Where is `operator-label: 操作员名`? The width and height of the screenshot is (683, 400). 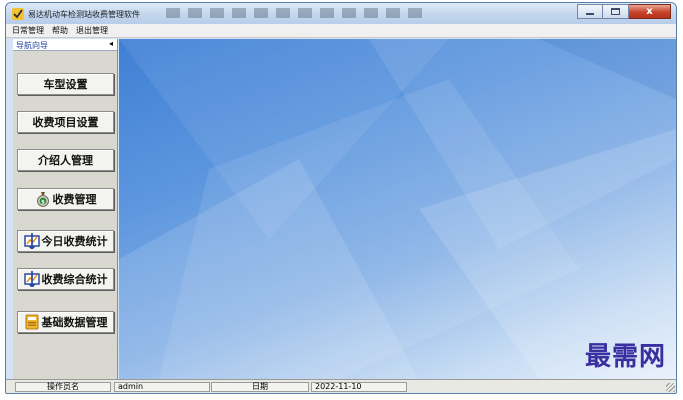 operator-label: 操作员名 is located at coordinates (63, 387).